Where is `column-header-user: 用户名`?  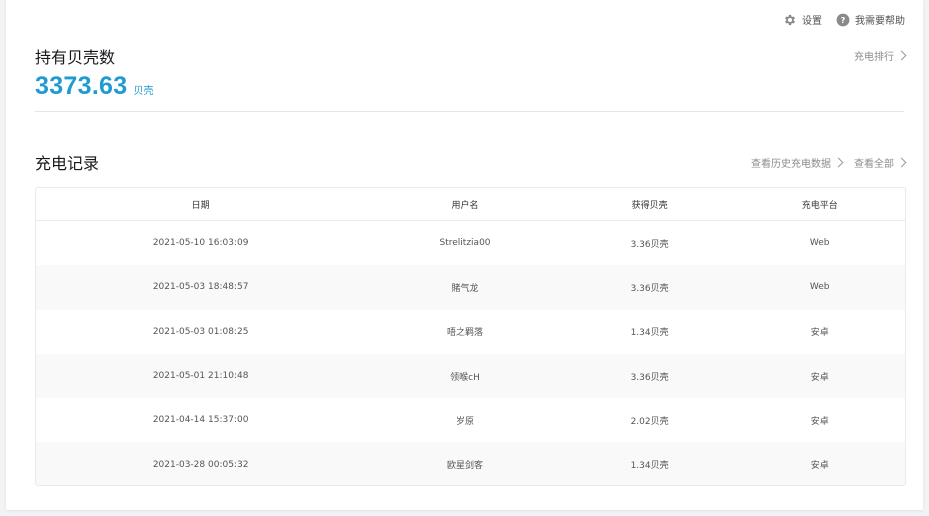
column-header-user: 用户名 is located at coordinates (465, 205).